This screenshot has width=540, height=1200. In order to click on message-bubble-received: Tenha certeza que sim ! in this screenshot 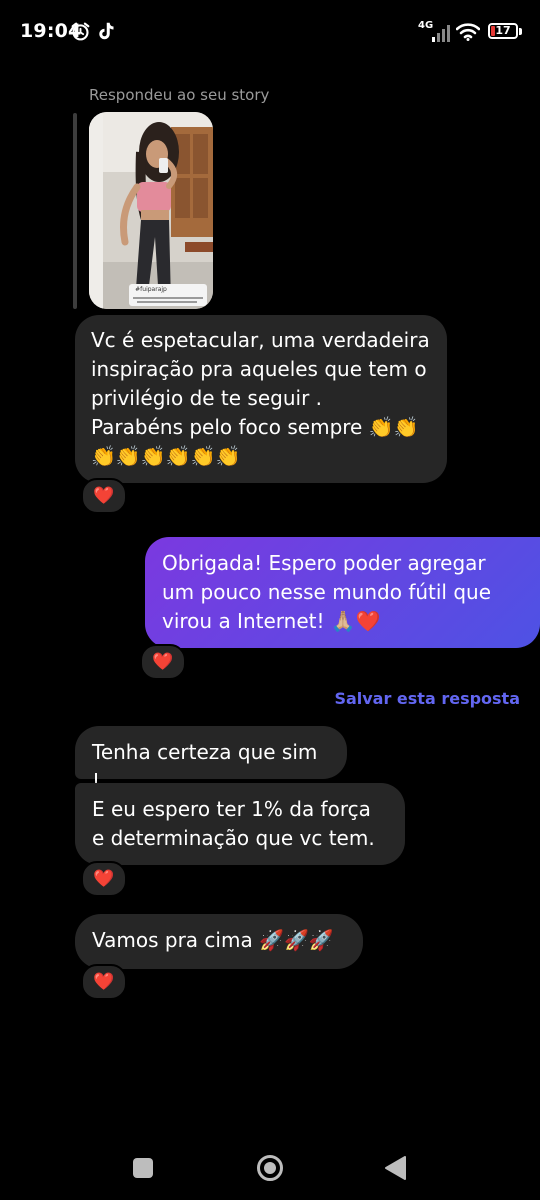, I will do `click(211, 759)`.